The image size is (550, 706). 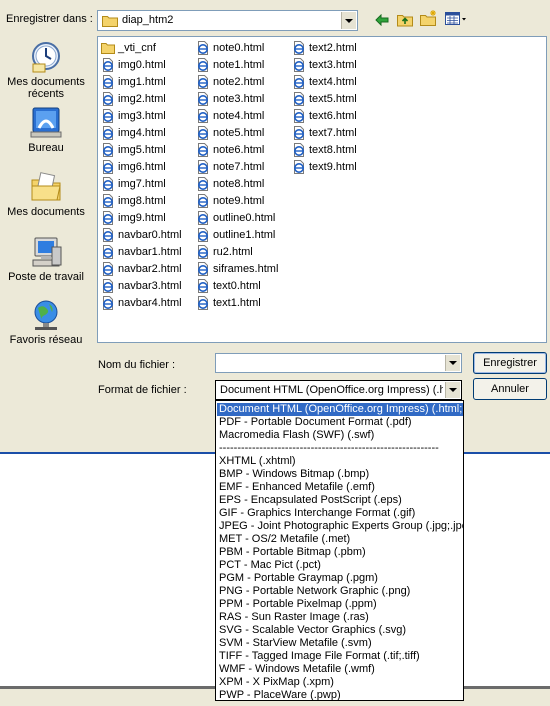 I want to click on computer-icon, so click(x=47, y=252).